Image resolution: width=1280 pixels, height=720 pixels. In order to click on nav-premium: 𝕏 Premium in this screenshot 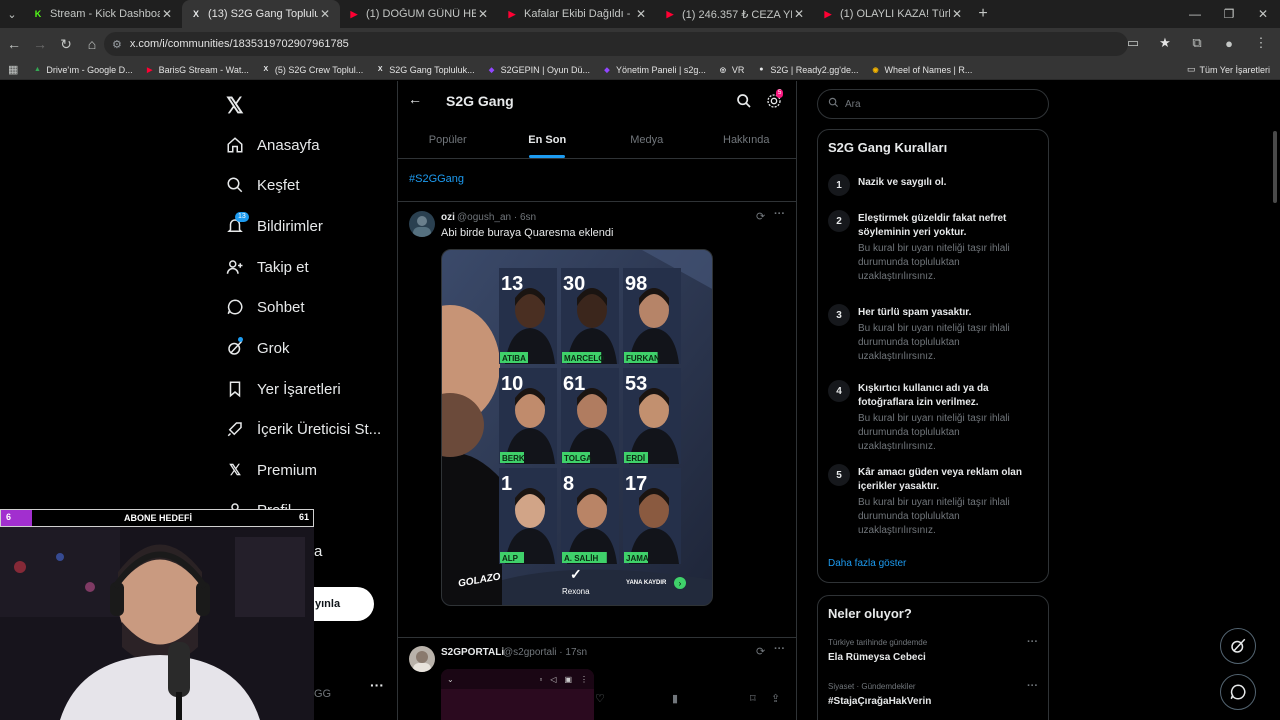, I will do `click(271, 470)`.